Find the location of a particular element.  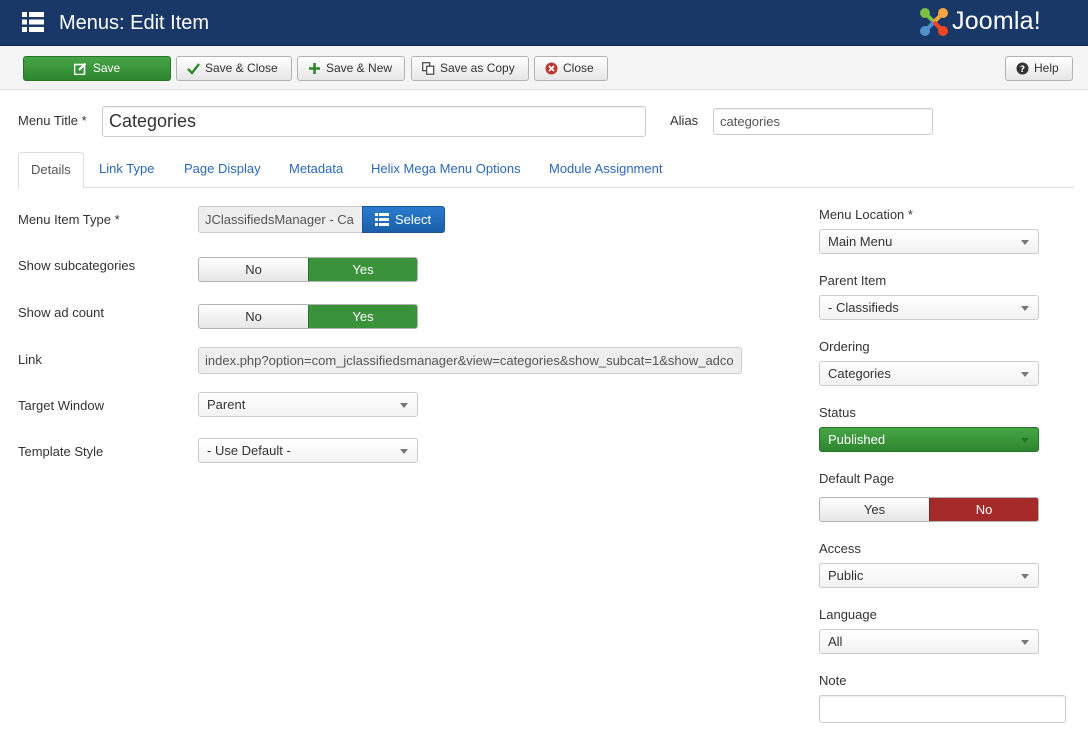

status-select: Published is located at coordinates (929, 439).